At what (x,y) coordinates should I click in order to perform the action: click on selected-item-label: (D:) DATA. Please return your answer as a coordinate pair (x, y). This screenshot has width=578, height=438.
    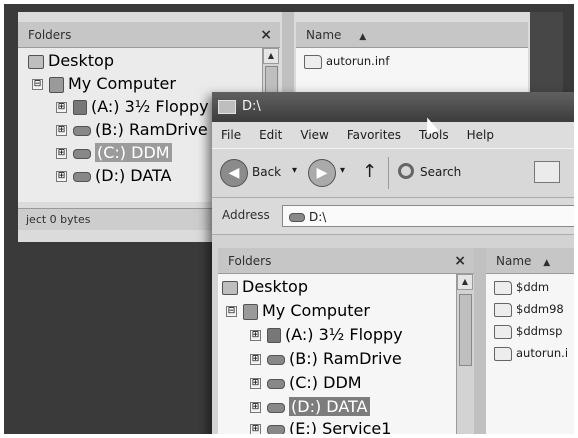
    Looking at the image, I should click on (329, 406).